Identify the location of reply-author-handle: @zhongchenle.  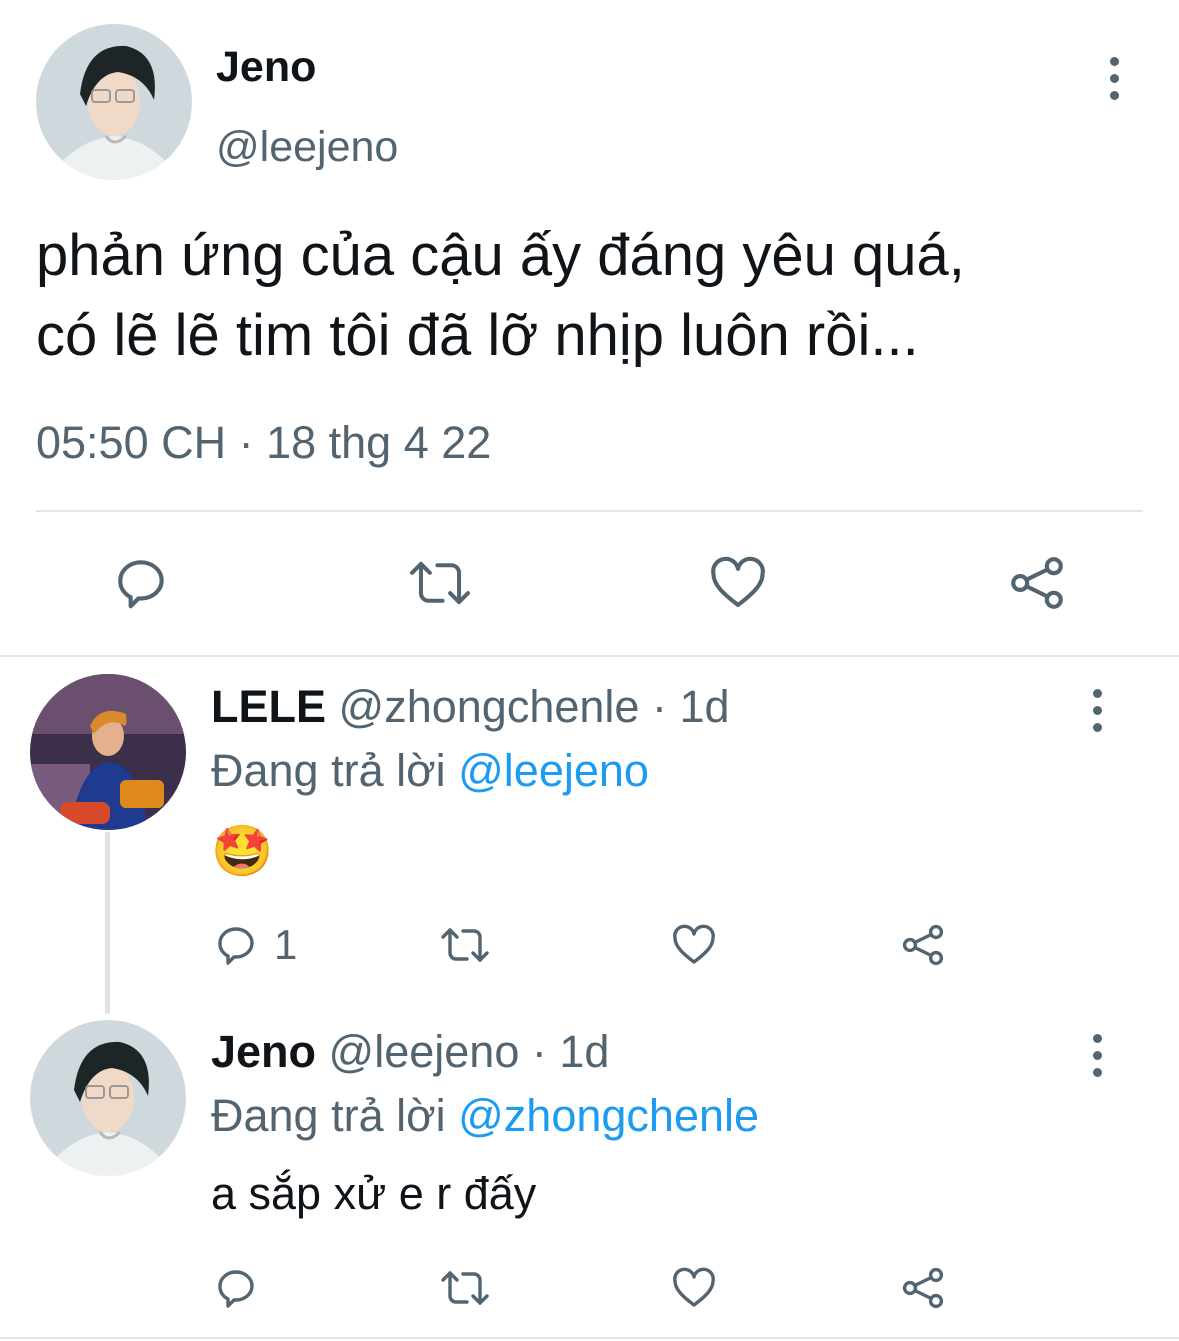
(489, 706).